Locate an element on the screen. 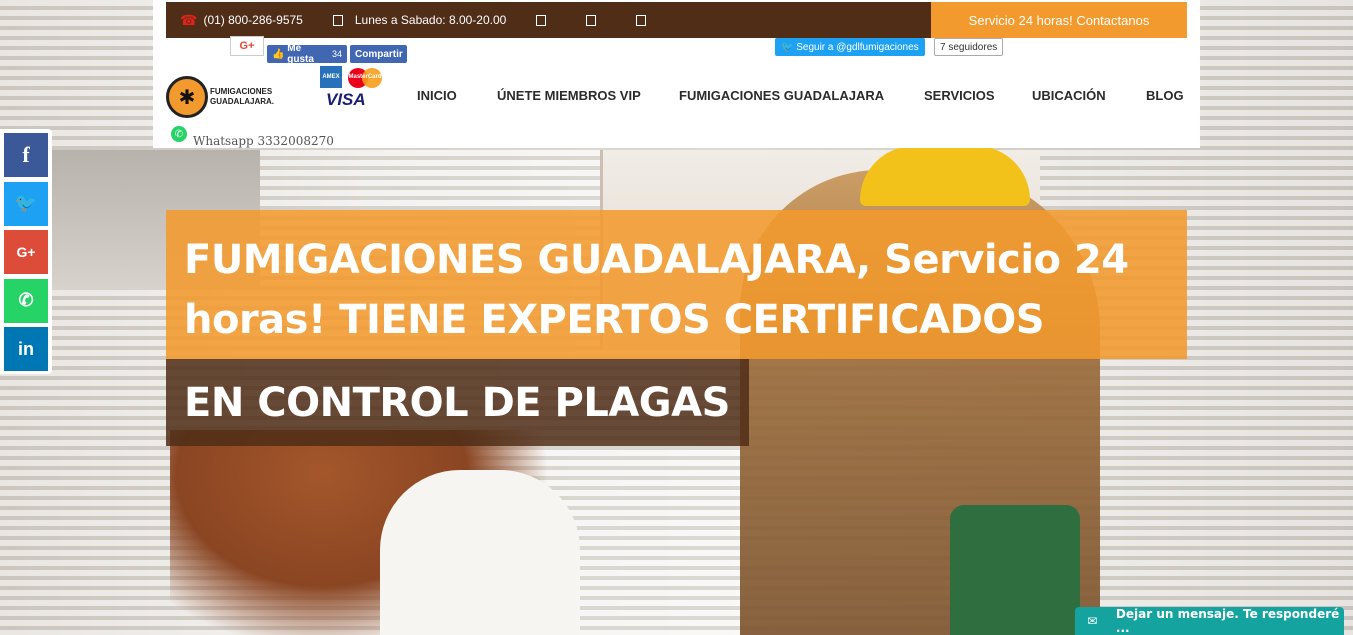 The image size is (1353, 635). hard-hat-shape is located at coordinates (945, 176).